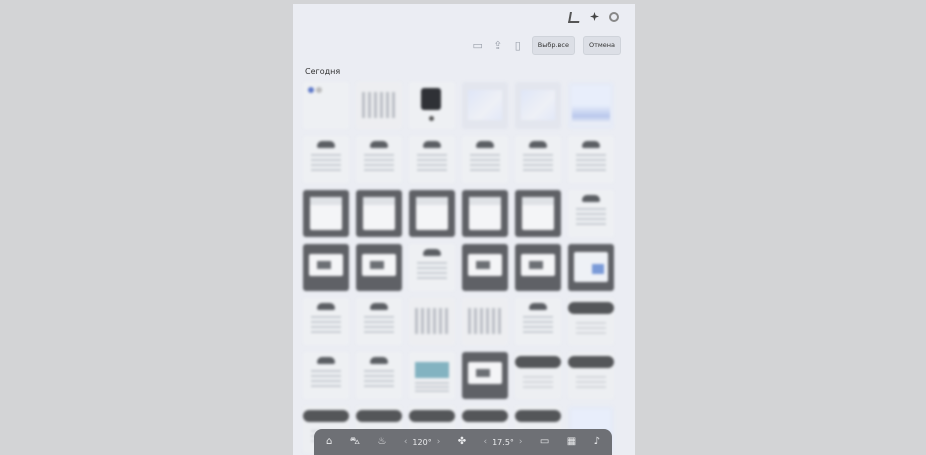  I want to click on left-temp-value: 120°, so click(422, 442).